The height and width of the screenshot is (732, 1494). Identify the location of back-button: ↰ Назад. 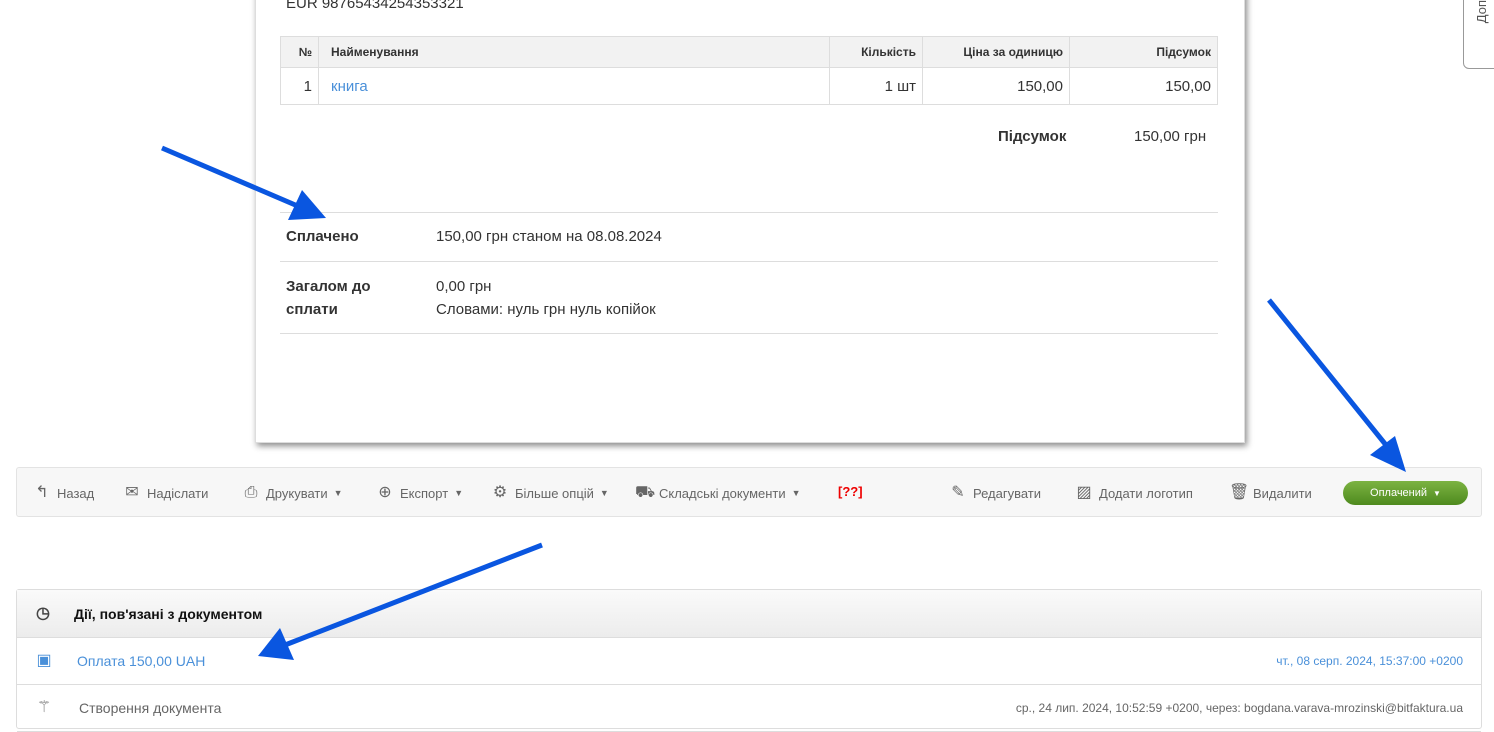
(63, 493).